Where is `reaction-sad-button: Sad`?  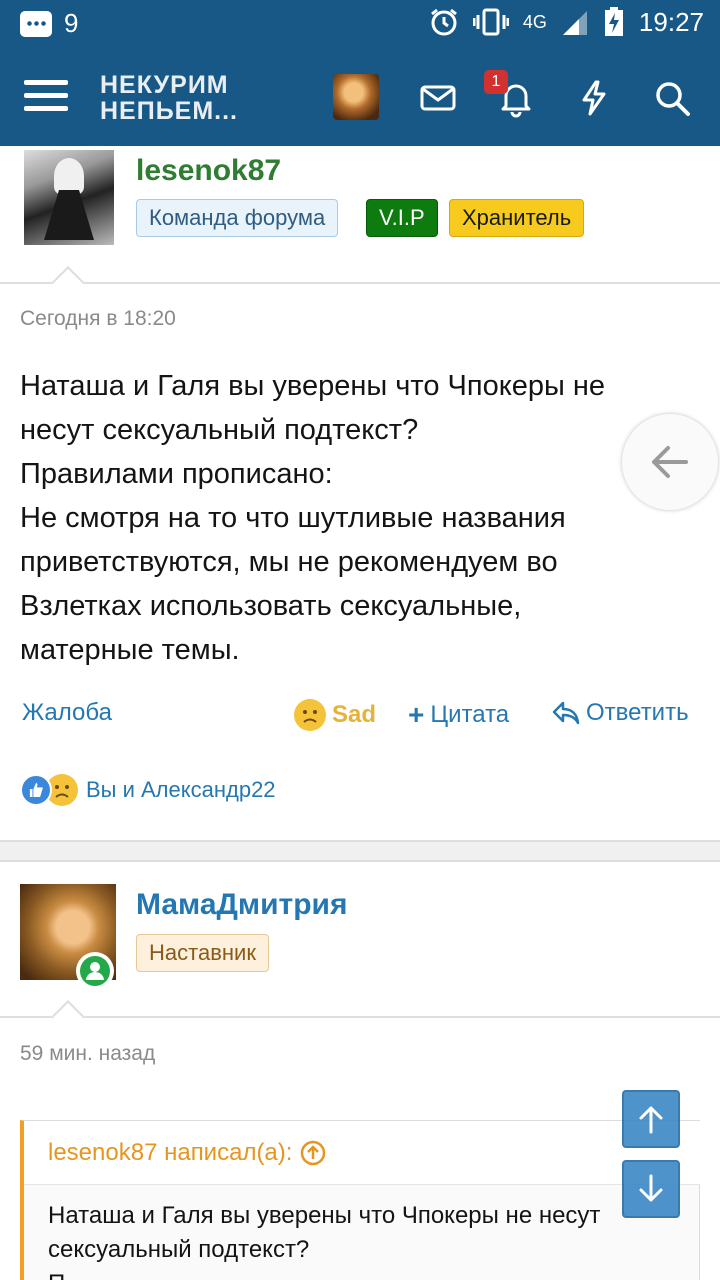 reaction-sad-button: Sad is located at coordinates (335, 715).